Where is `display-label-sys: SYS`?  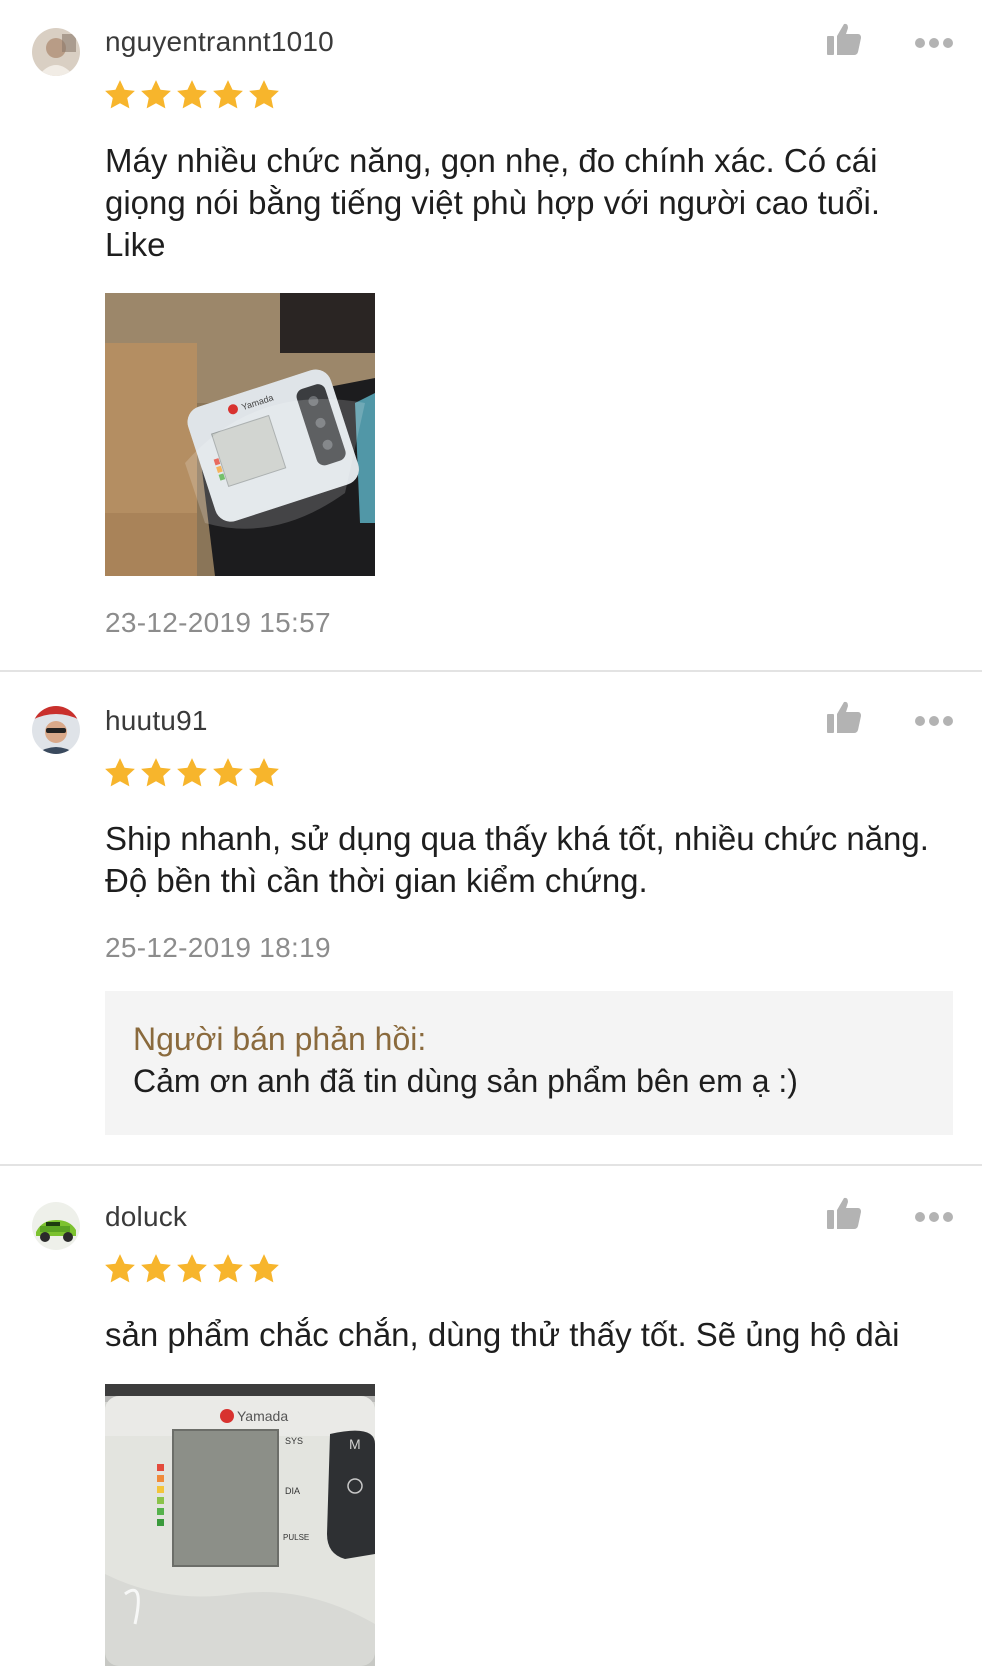 display-label-sys: SYS is located at coordinates (294, 1441).